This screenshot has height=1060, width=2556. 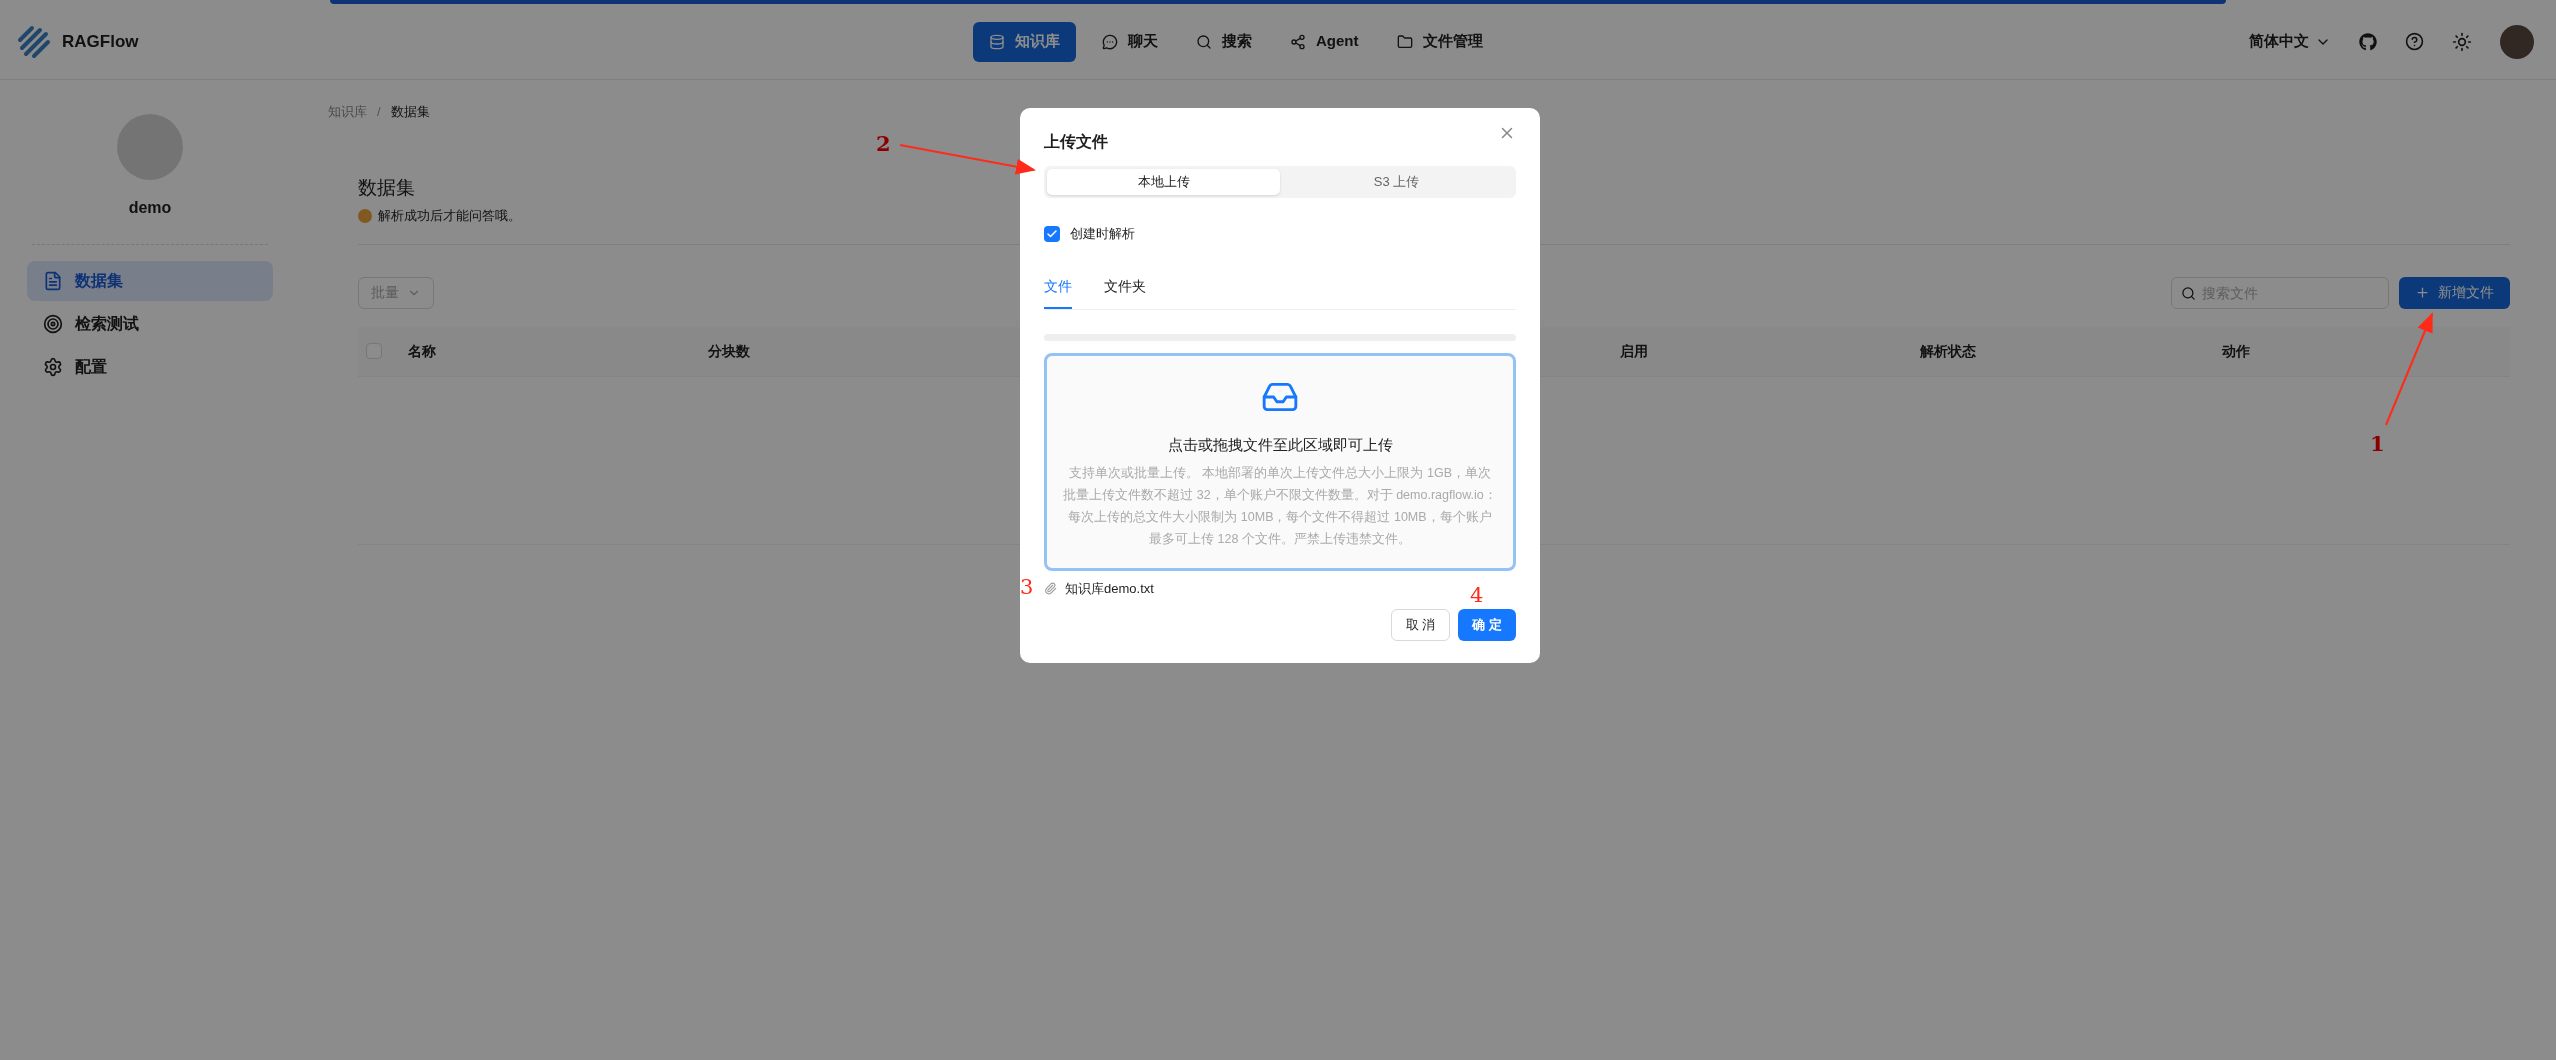 I want to click on dialog-title: 上传文件, so click(x=1076, y=142).